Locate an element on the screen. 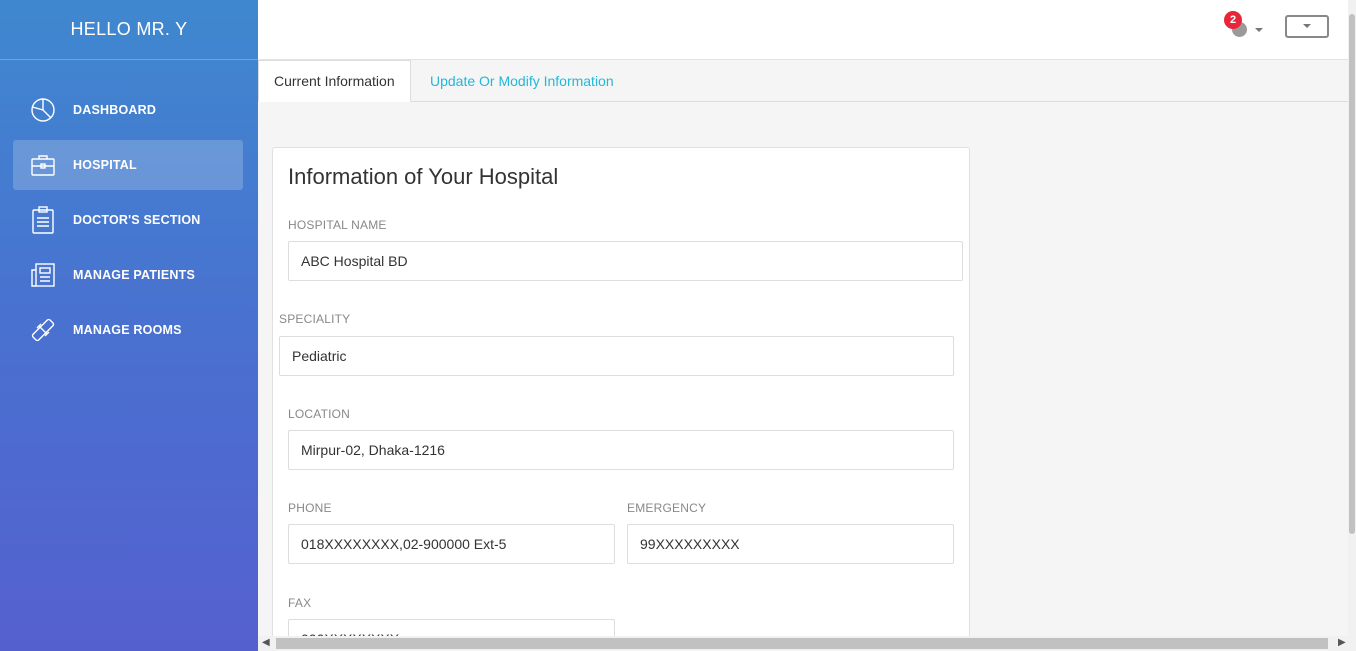  phone-field: 018XXXXXXXX,02-900000 Ext-5 is located at coordinates (451, 544).